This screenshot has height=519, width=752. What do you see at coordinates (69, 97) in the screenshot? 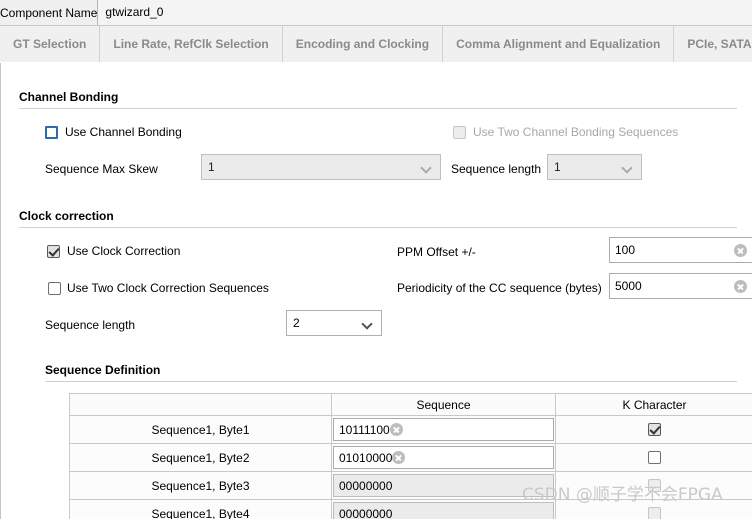
I see `section-title-channel-bonding: Channel Bonding` at bounding box center [69, 97].